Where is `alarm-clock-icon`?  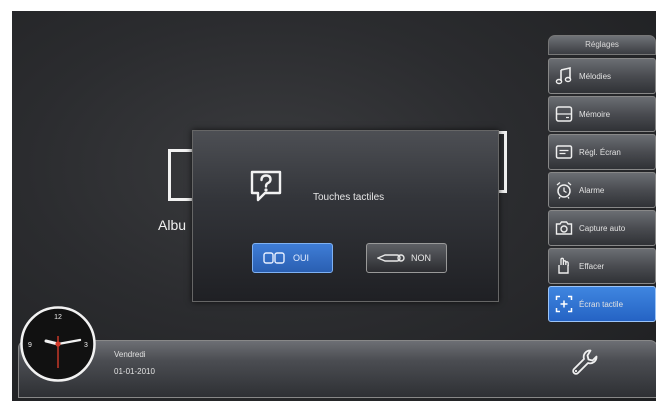
alarm-clock-icon is located at coordinates (564, 190).